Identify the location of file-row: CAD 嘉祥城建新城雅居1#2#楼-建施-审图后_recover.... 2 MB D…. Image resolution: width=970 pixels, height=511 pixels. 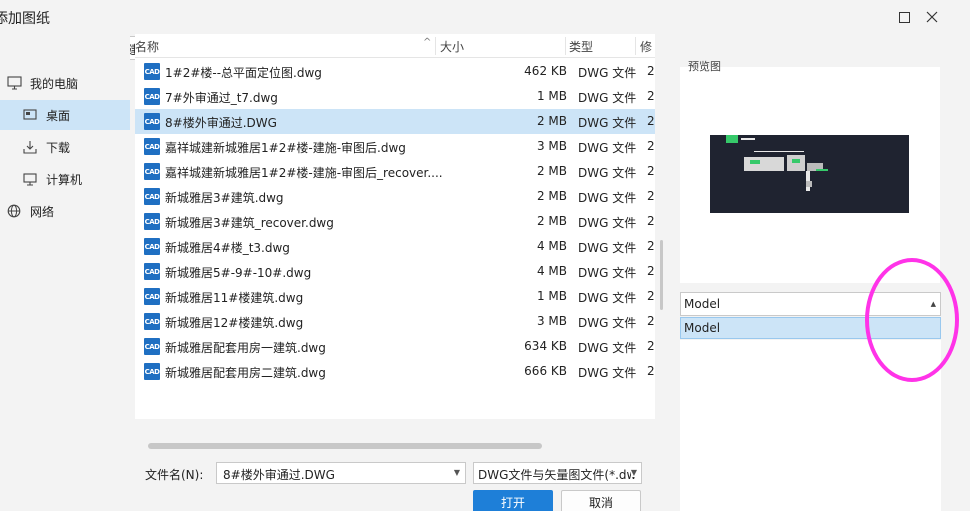
(395, 171).